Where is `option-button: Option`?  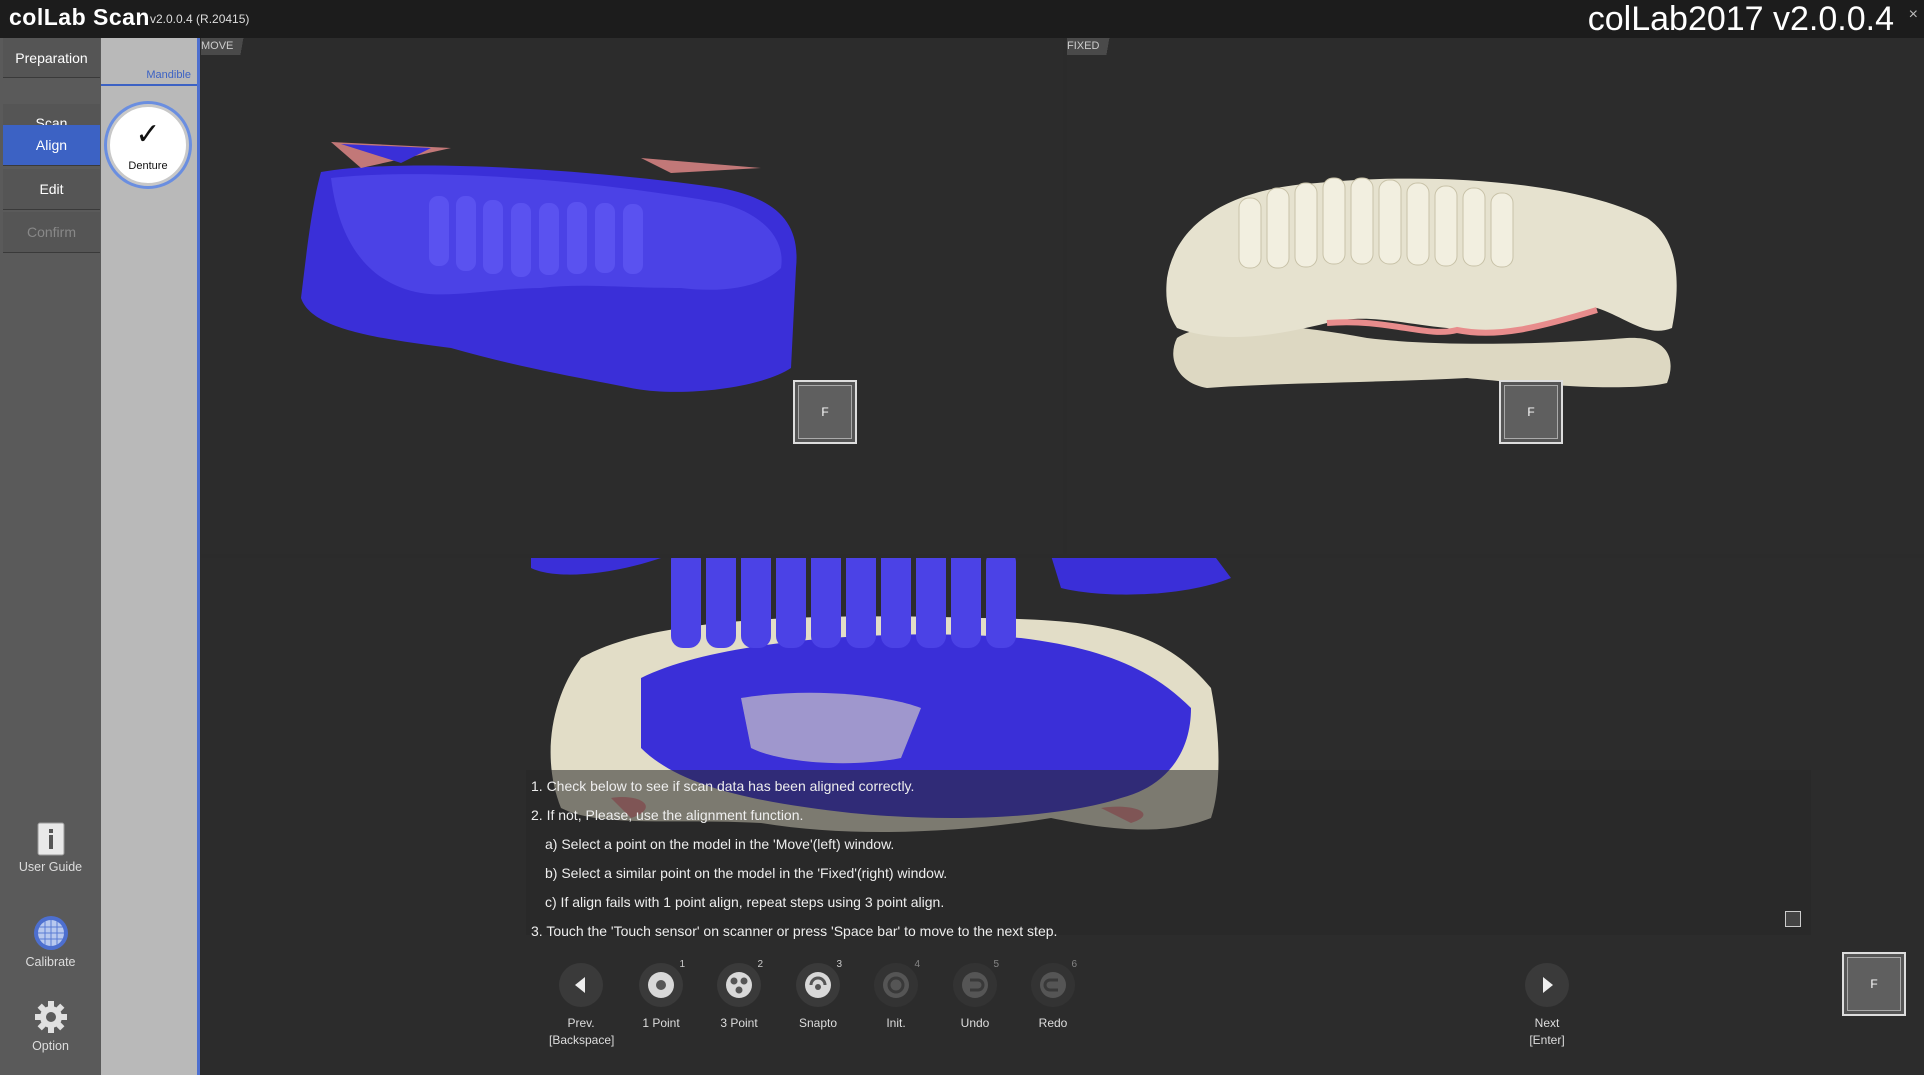
option-button: Option is located at coordinates (50, 1026).